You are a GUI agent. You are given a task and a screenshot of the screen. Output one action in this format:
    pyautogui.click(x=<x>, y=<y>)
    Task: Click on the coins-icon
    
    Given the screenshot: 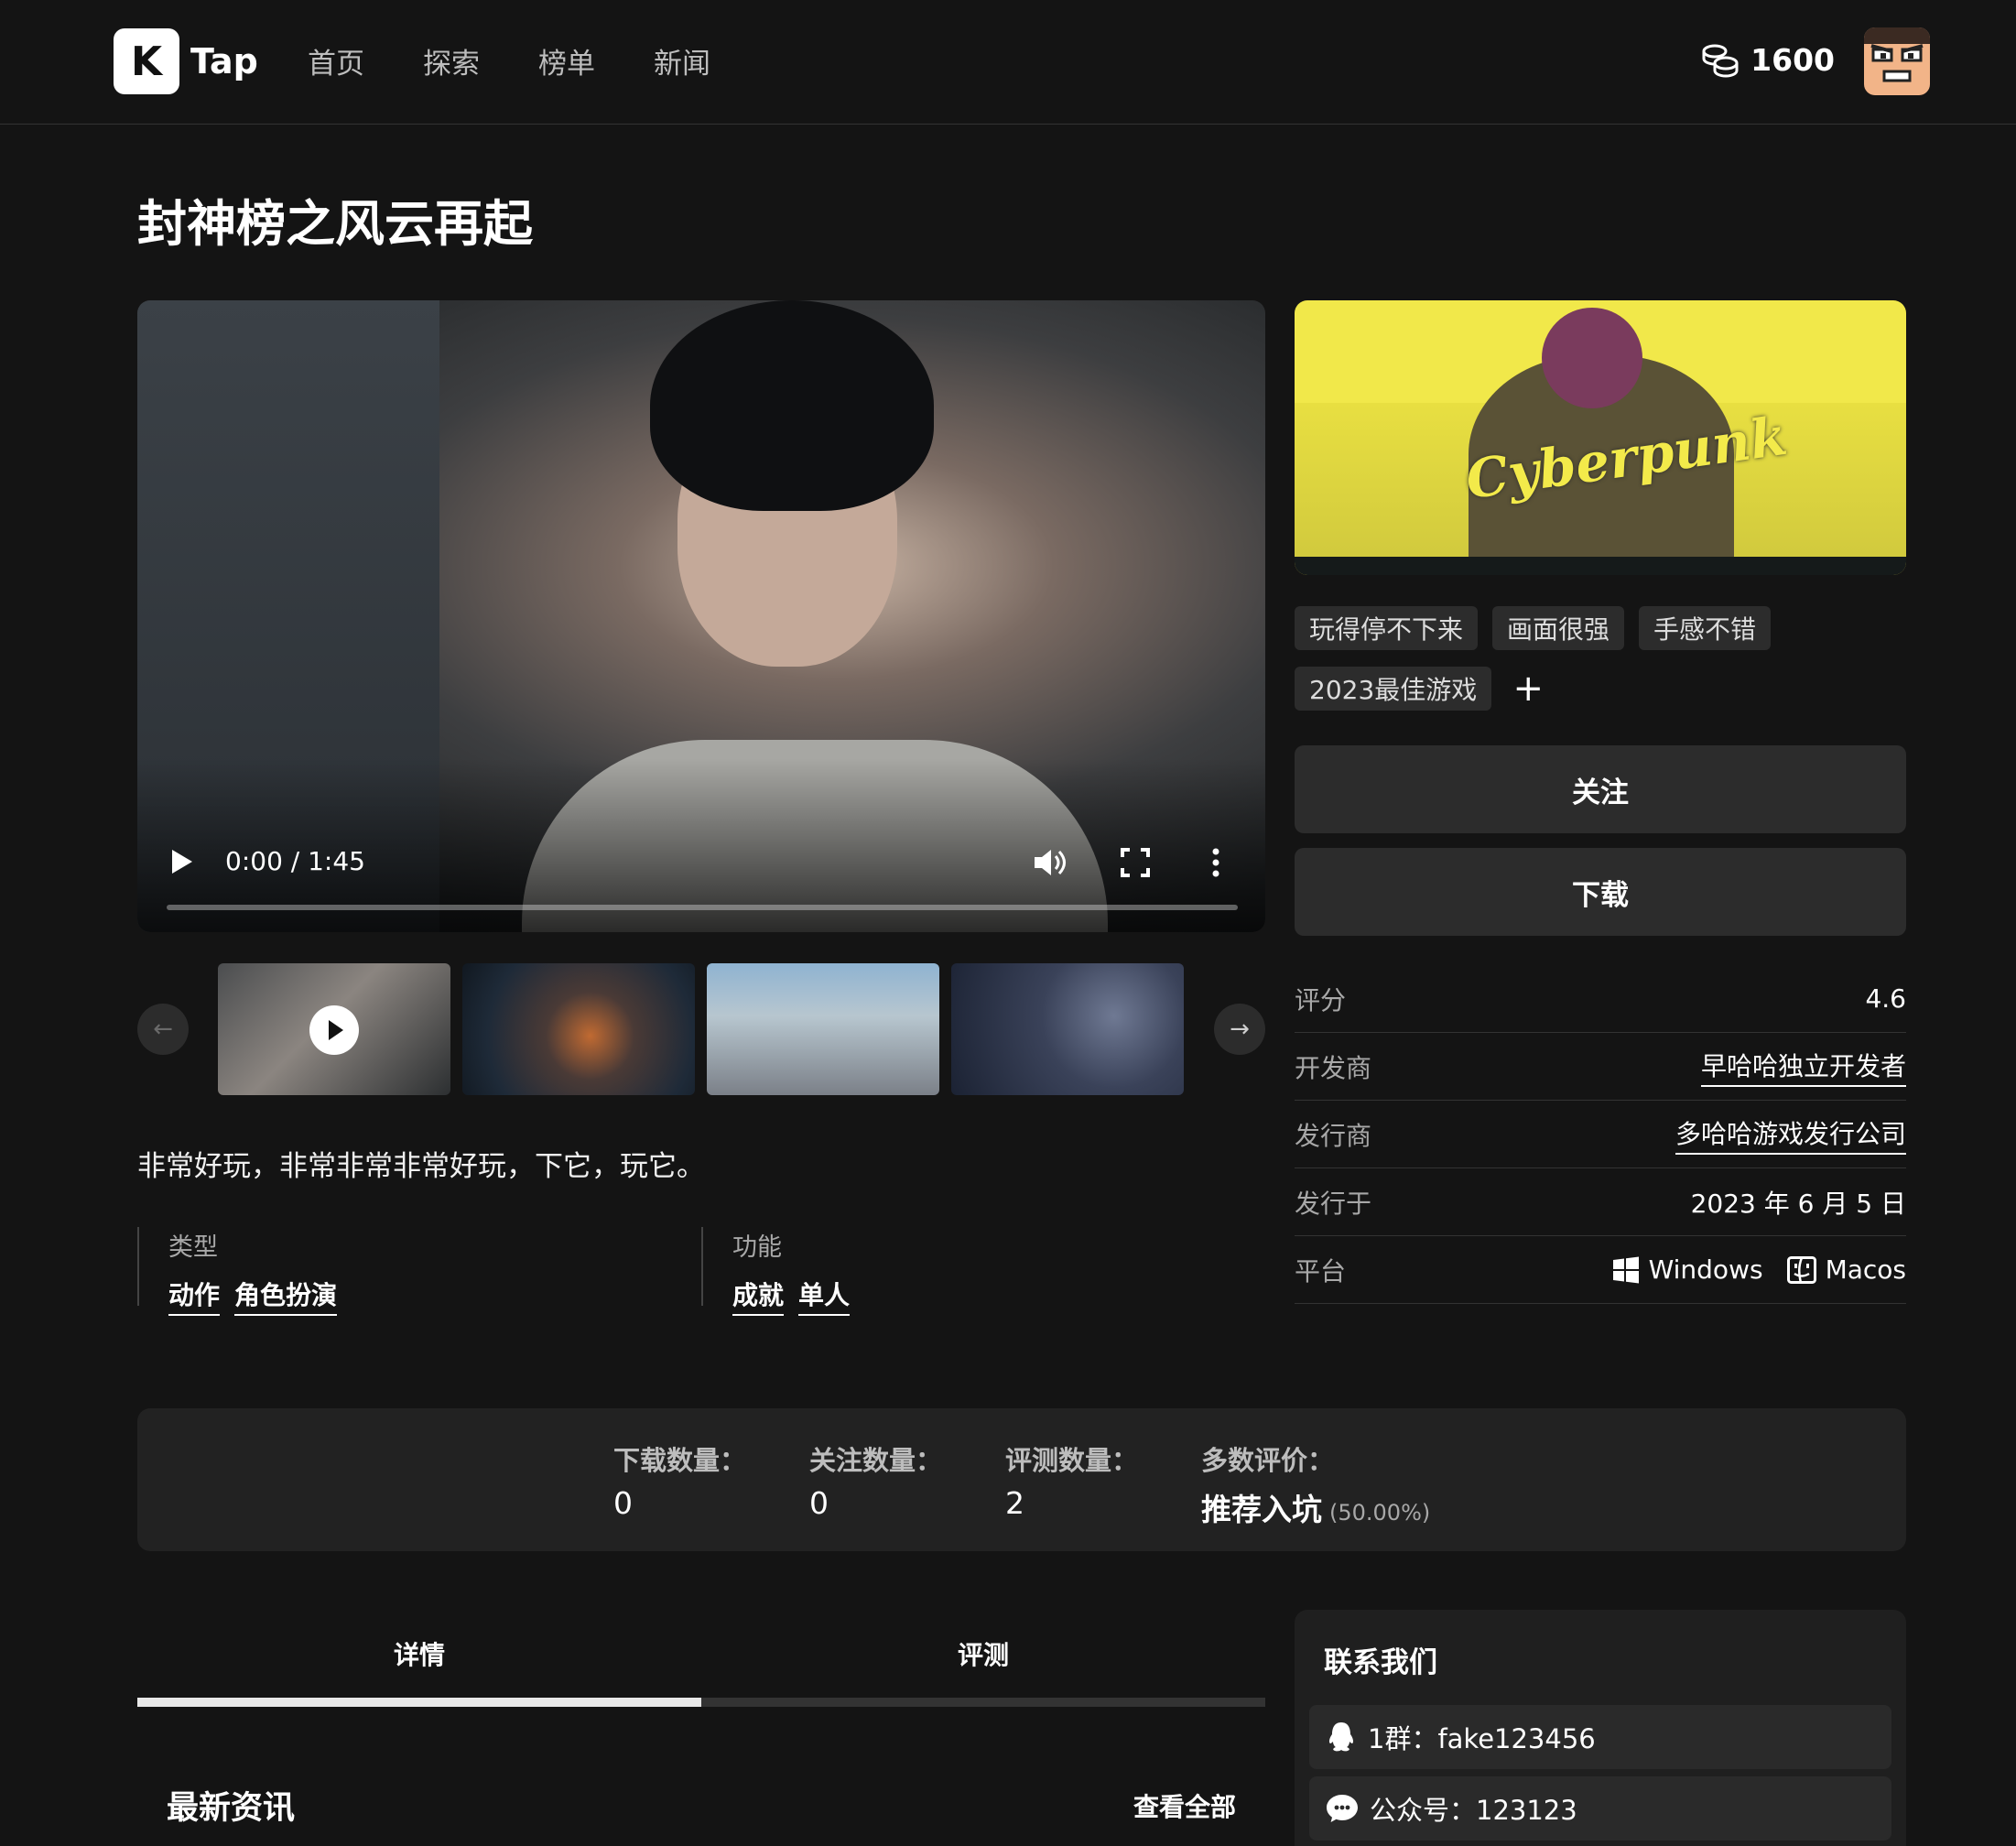 What is the action you would take?
    pyautogui.click(x=1720, y=61)
    